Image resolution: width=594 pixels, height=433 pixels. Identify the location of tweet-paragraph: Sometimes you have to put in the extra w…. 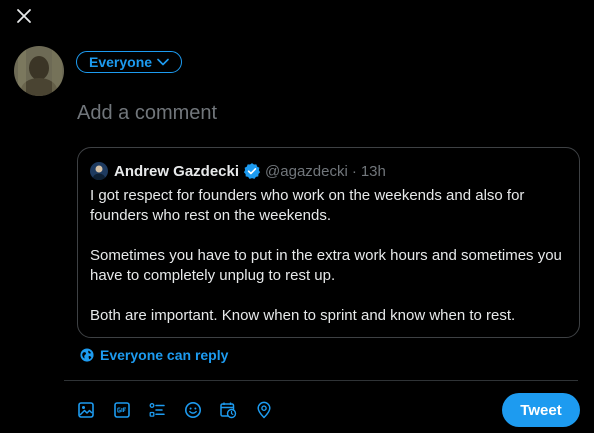
(326, 265).